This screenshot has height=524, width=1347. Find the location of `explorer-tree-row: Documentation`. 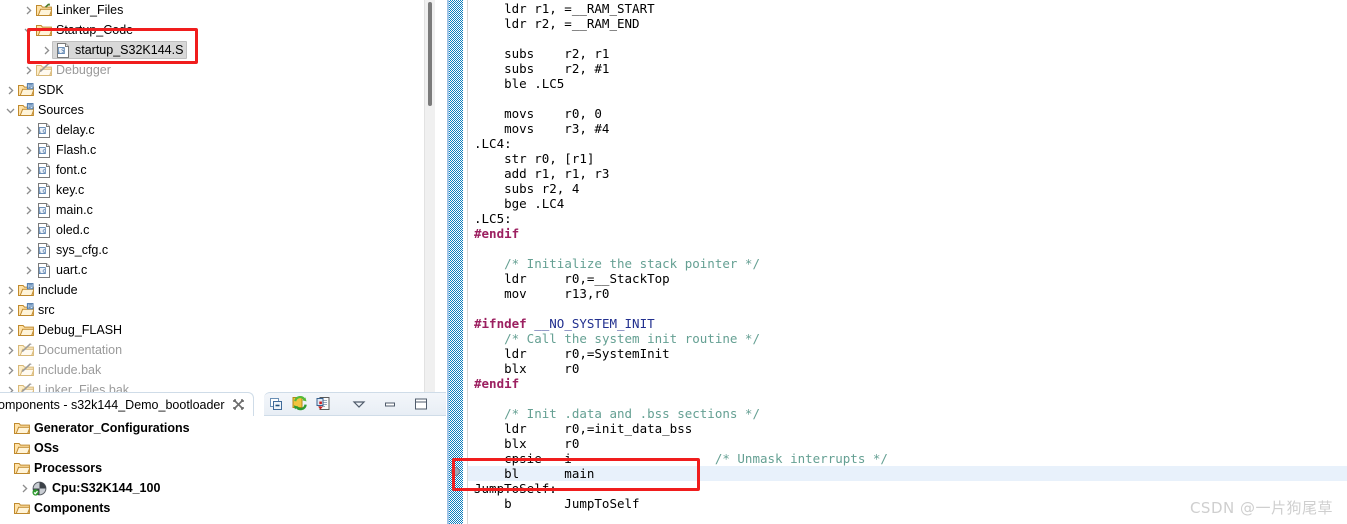

explorer-tree-row: Documentation is located at coordinates (223, 350).